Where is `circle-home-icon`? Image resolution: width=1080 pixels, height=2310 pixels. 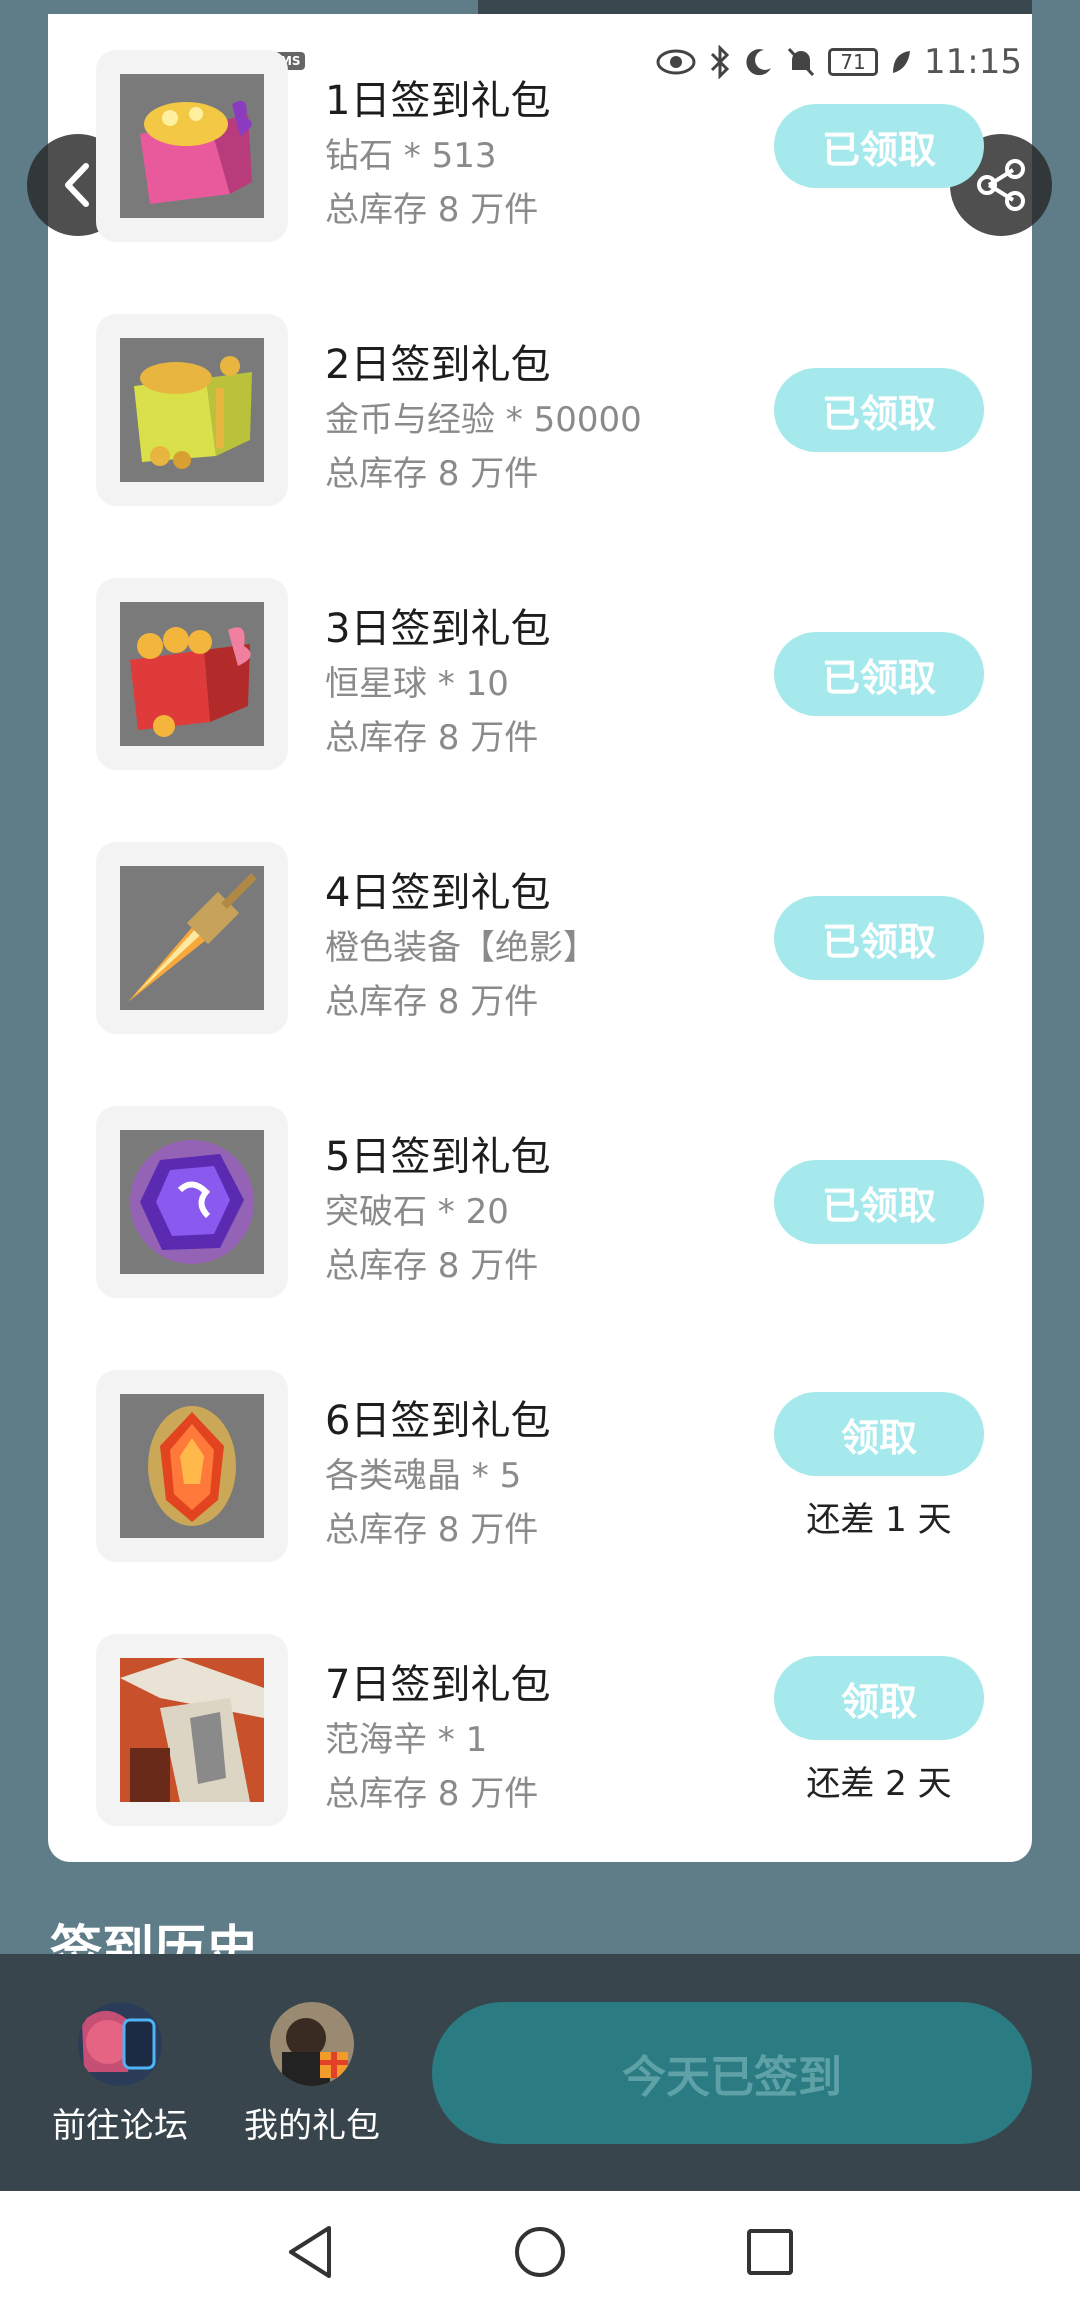
circle-home-icon is located at coordinates (540, 2252).